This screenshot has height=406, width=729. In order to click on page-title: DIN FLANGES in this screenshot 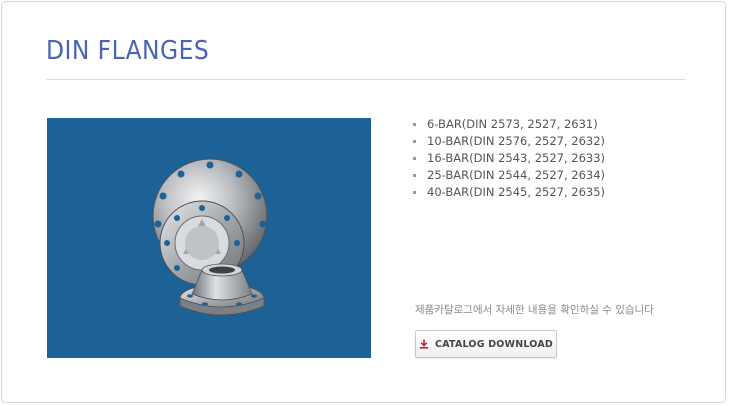, I will do `click(128, 51)`.